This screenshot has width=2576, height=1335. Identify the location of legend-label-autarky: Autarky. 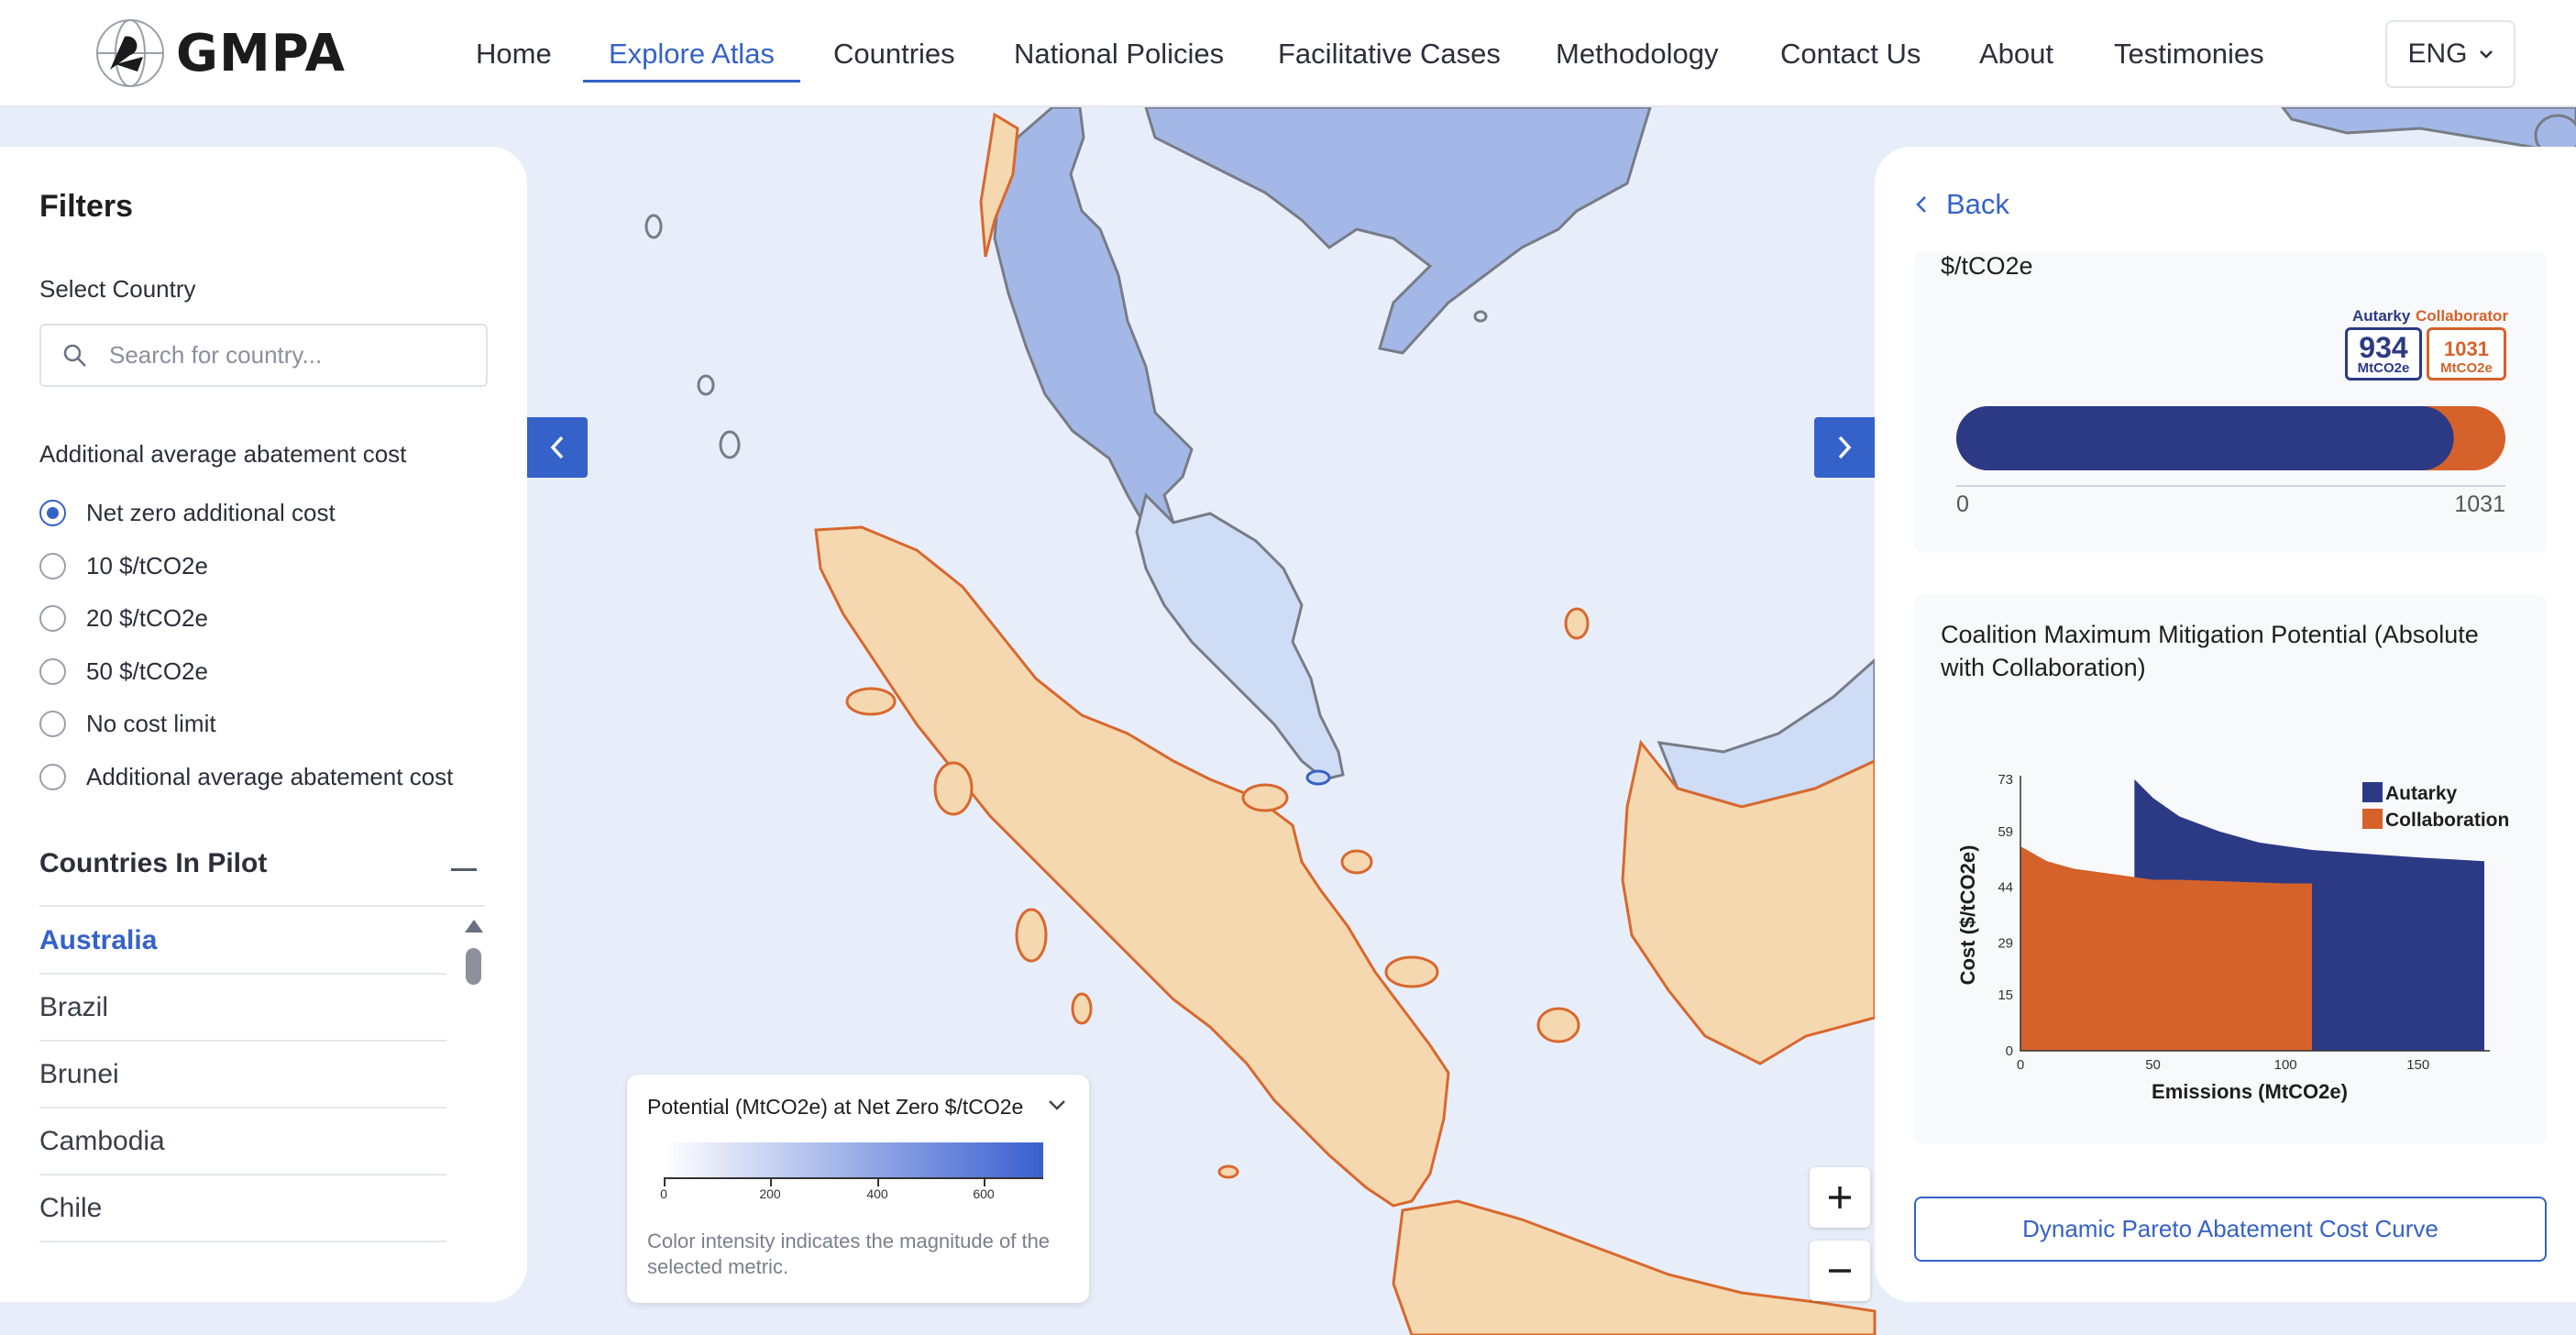
(2422, 793).